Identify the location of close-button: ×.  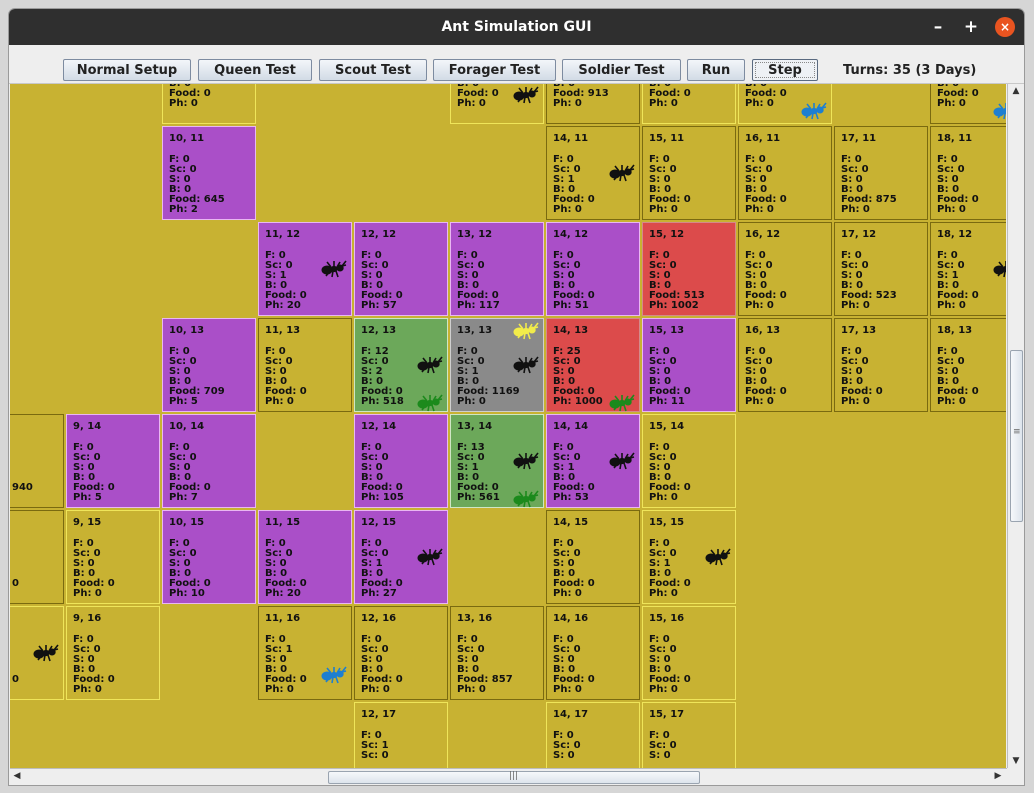
(1005, 27).